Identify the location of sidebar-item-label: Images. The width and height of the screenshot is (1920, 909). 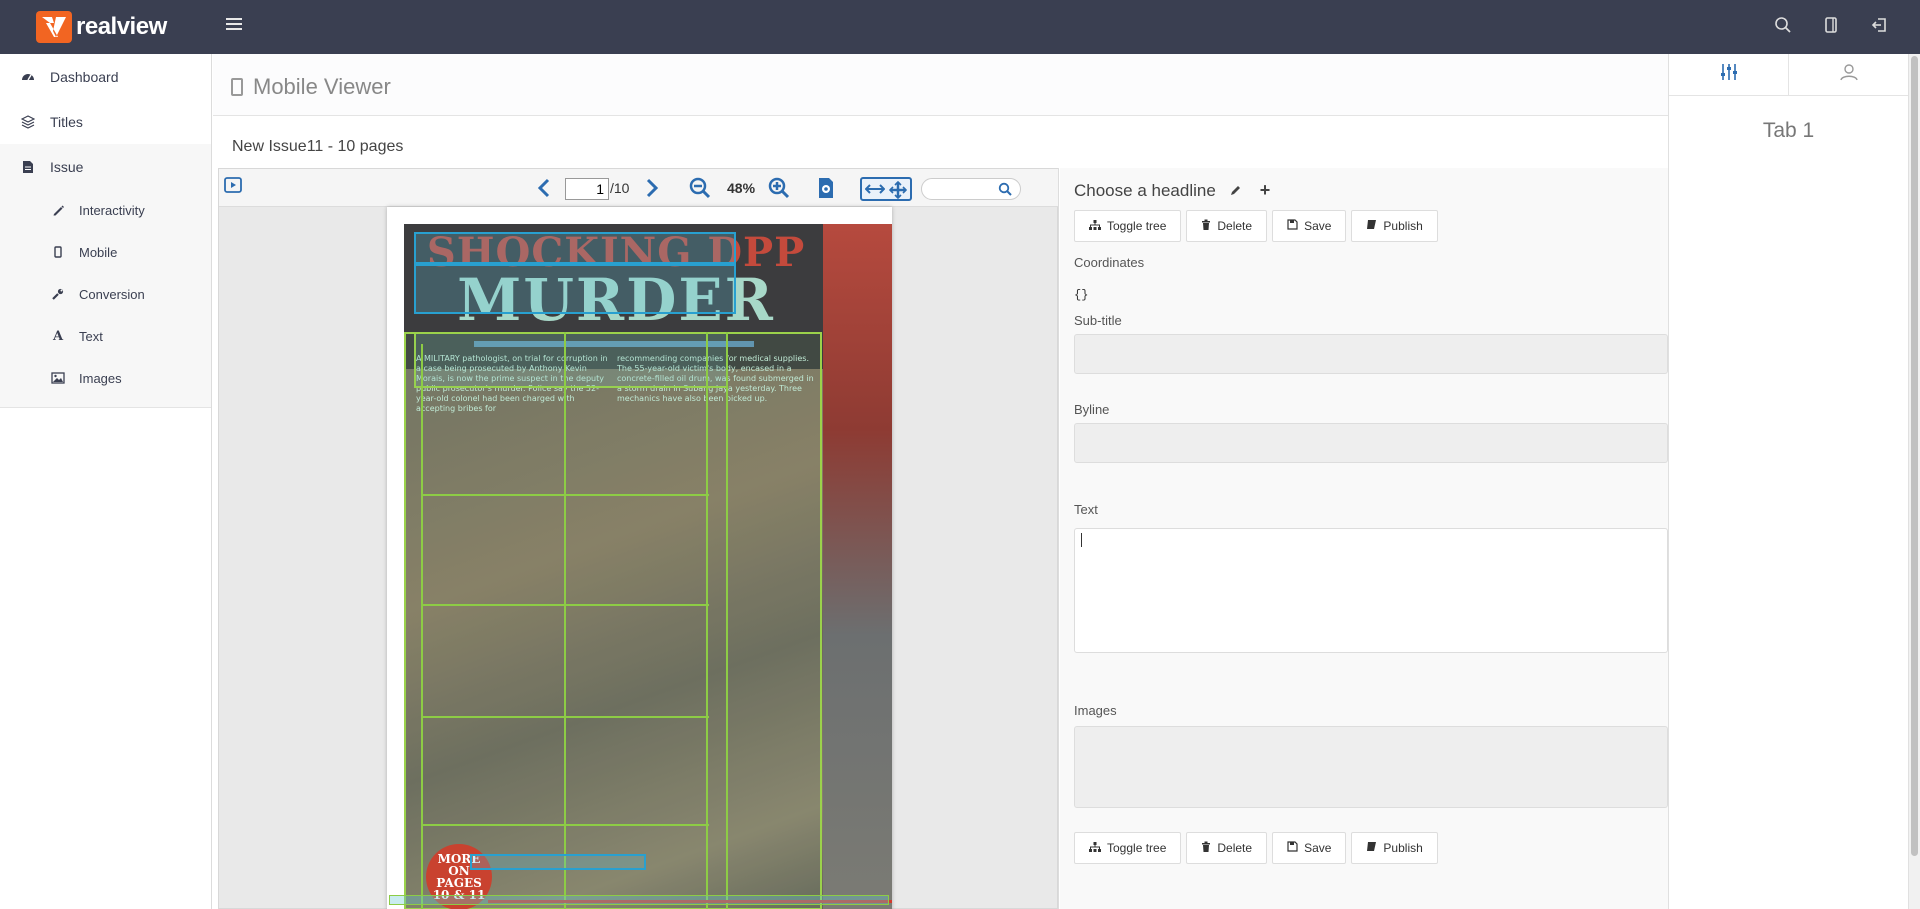
(100, 378).